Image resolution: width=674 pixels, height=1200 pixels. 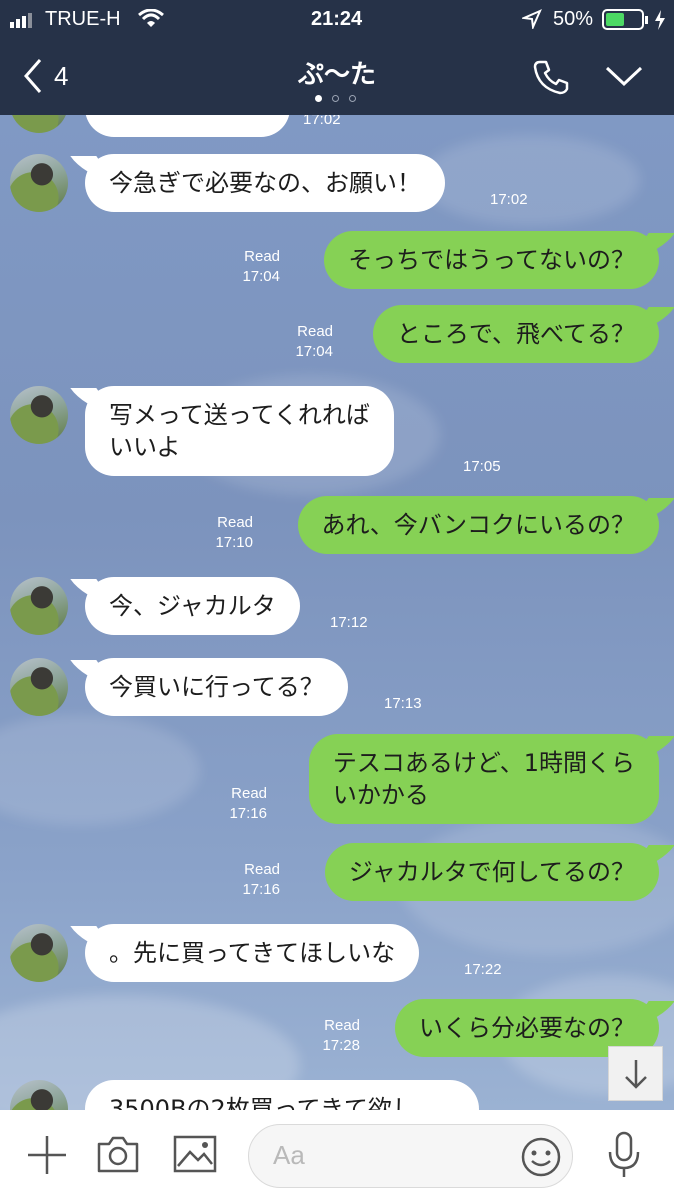 What do you see at coordinates (223, 533) in the screenshot?
I see `read-receipt: Read 17:10` at bounding box center [223, 533].